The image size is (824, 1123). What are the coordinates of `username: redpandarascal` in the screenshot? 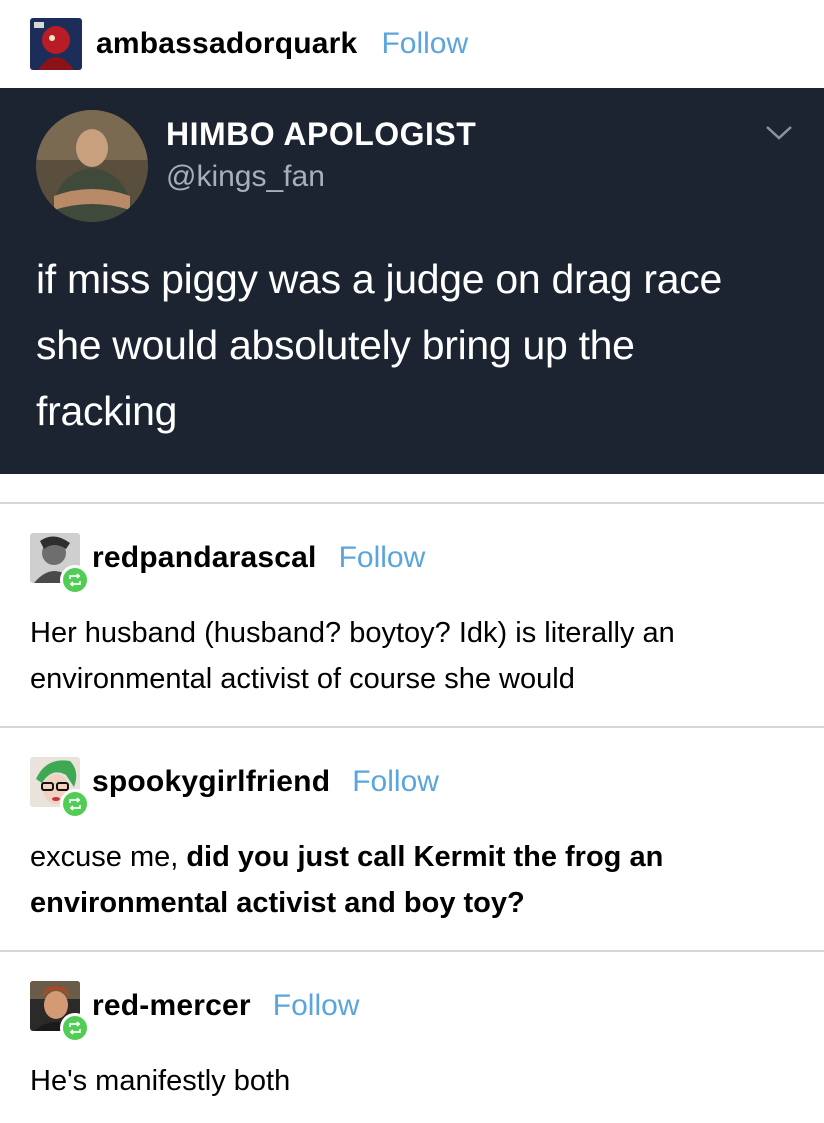 It's located at (204, 558).